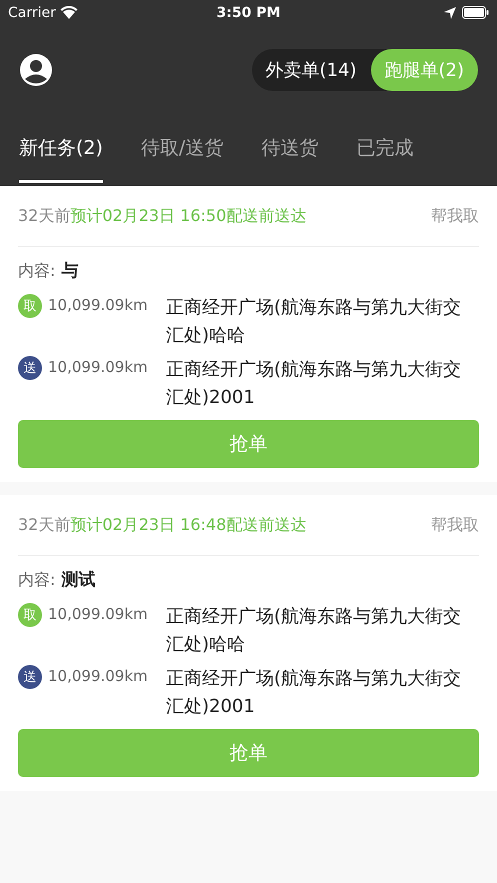 The image size is (497, 883). What do you see at coordinates (61, 149) in the screenshot?
I see `tab: 新任务(2)` at bounding box center [61, 149].